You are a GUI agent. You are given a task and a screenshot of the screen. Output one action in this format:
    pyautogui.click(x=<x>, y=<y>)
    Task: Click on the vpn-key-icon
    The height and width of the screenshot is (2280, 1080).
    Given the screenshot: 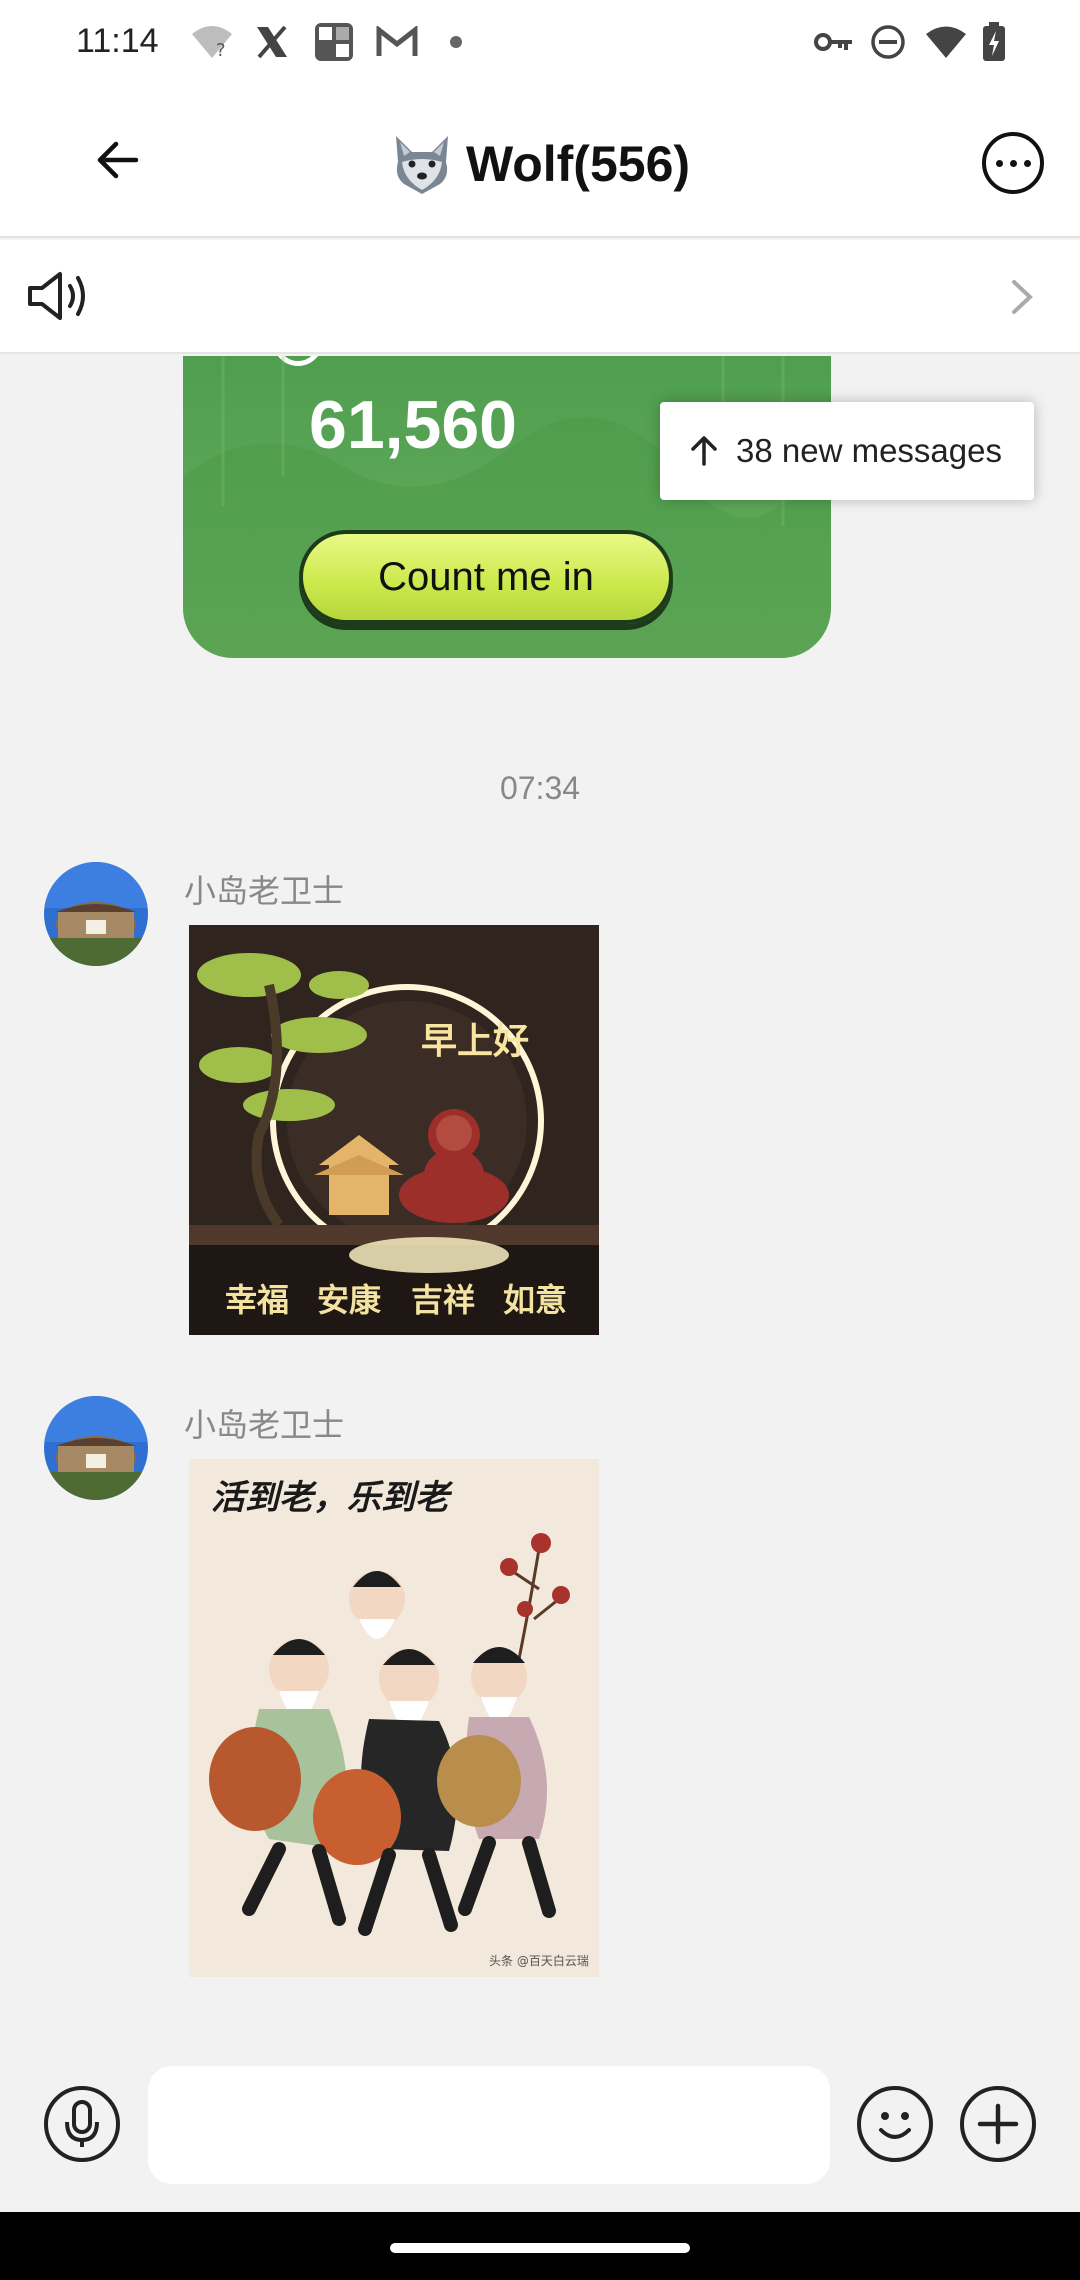 What is the action you would take?
    pyautogui.click(x=834, y=42)
    